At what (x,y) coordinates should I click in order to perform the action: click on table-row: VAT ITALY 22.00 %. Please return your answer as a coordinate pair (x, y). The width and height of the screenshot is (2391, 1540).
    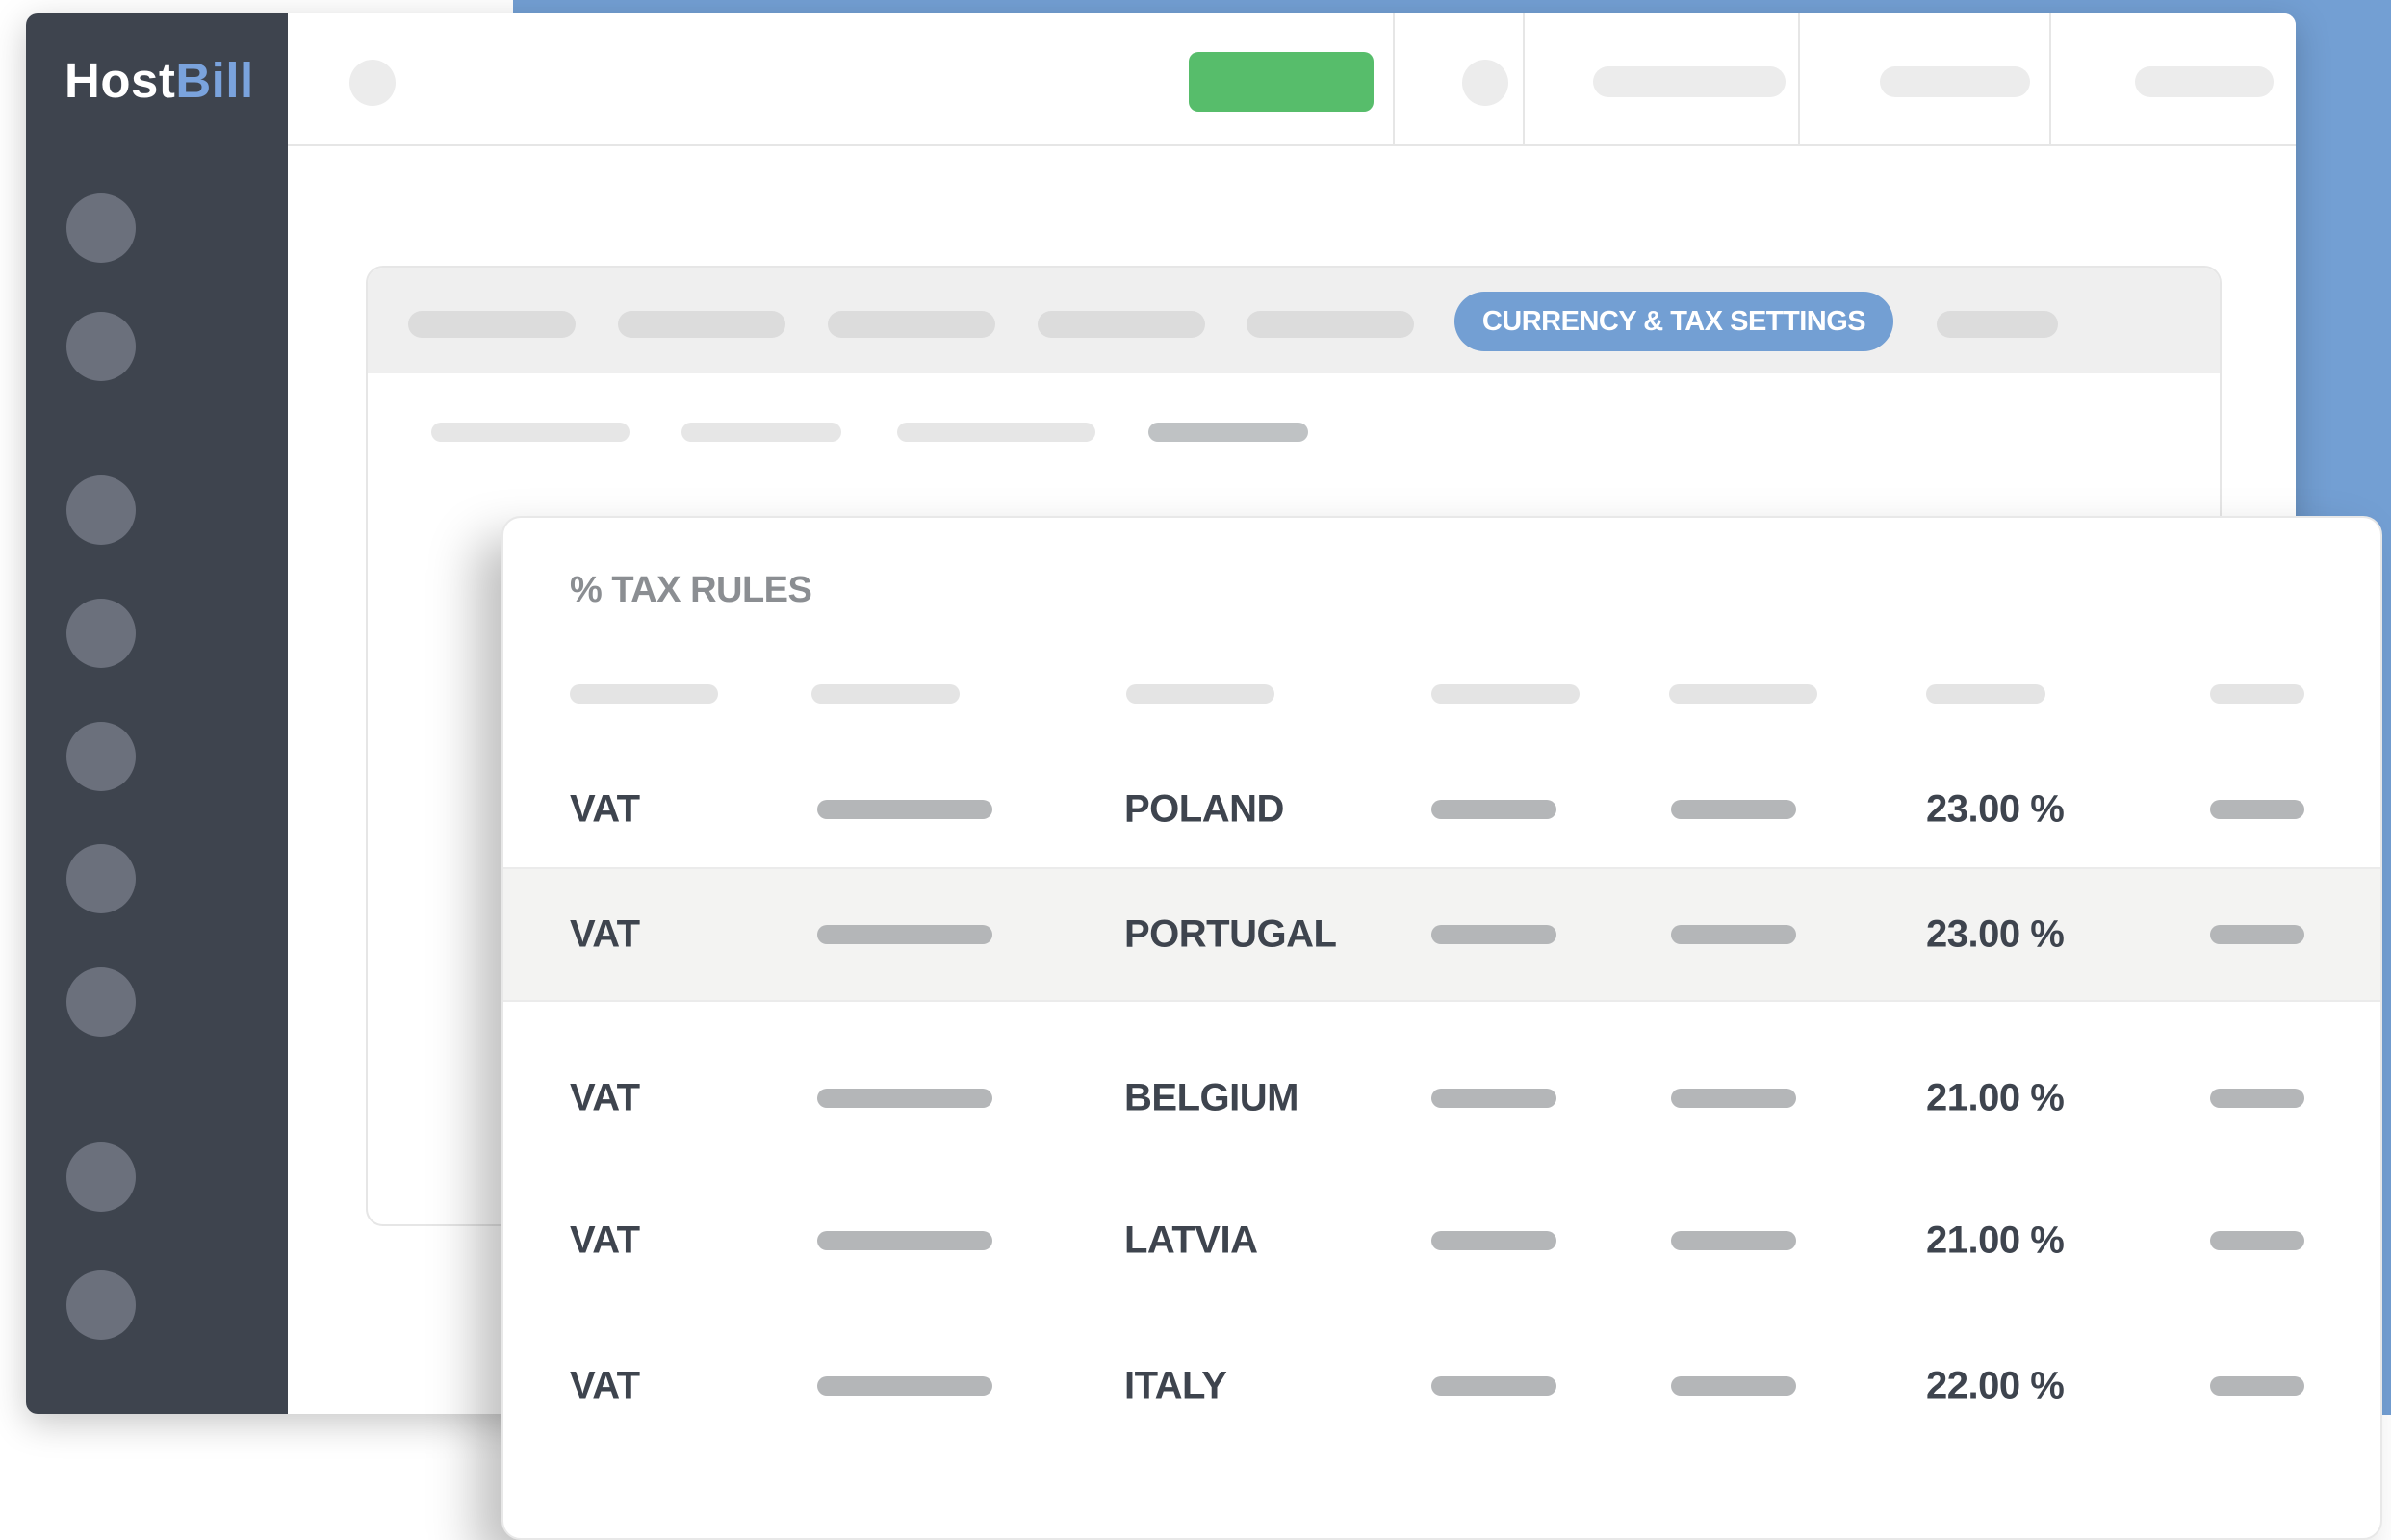
    Looking at the image, I should click on (1441, 1386).